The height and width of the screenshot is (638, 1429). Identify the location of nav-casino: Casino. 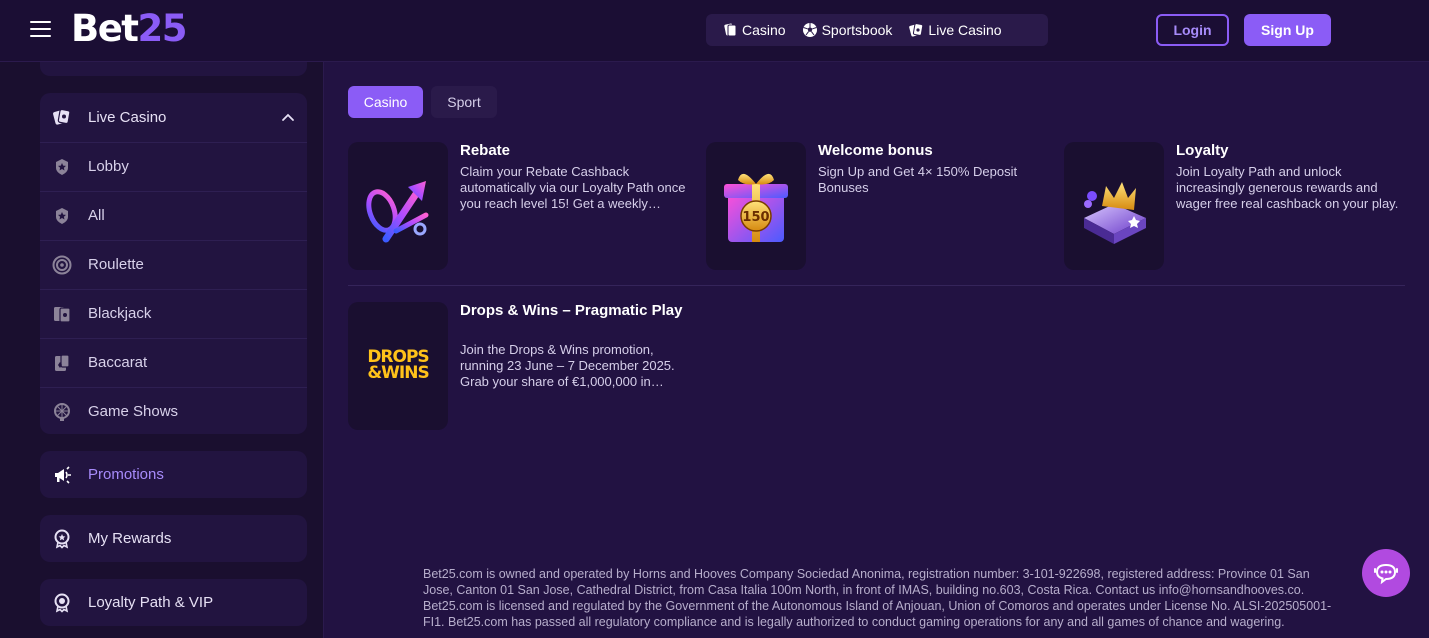
(750, 30).